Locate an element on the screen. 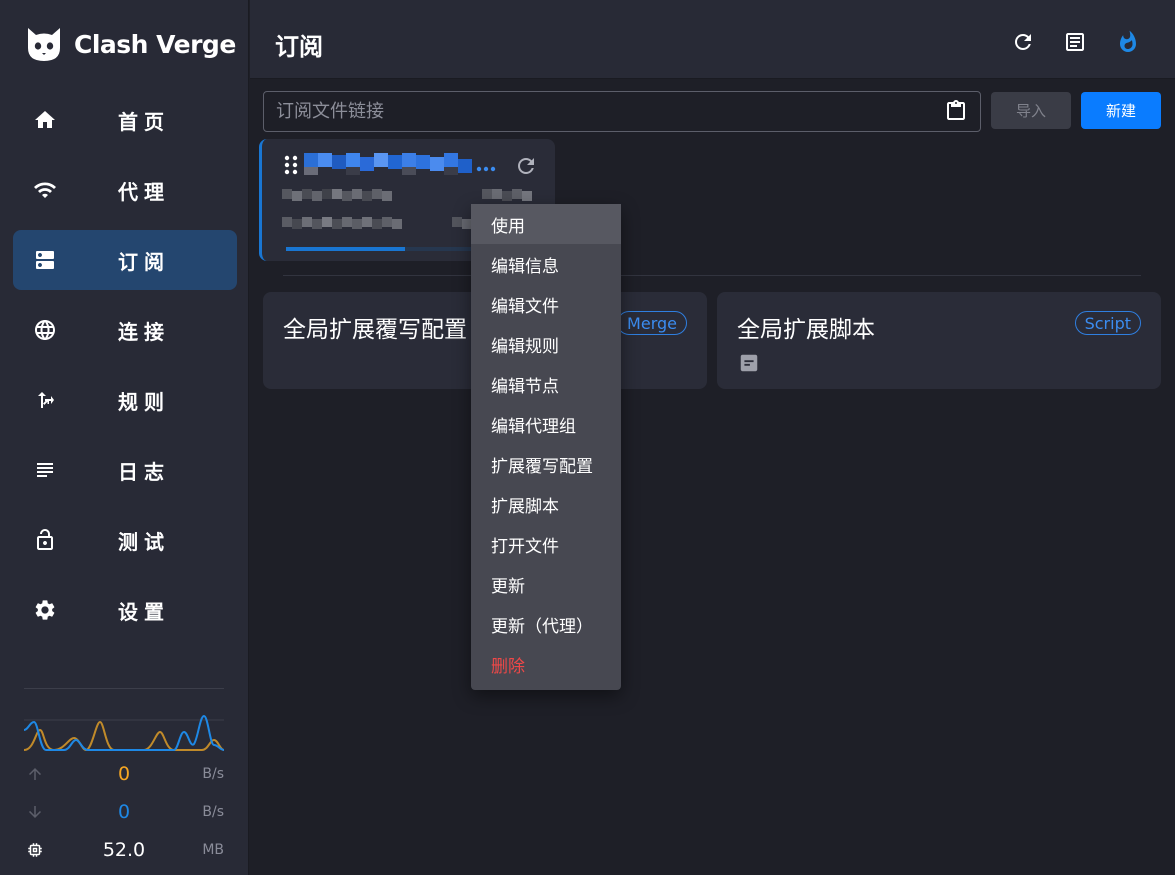  traffic-graph is located at coordinates (124, 733).